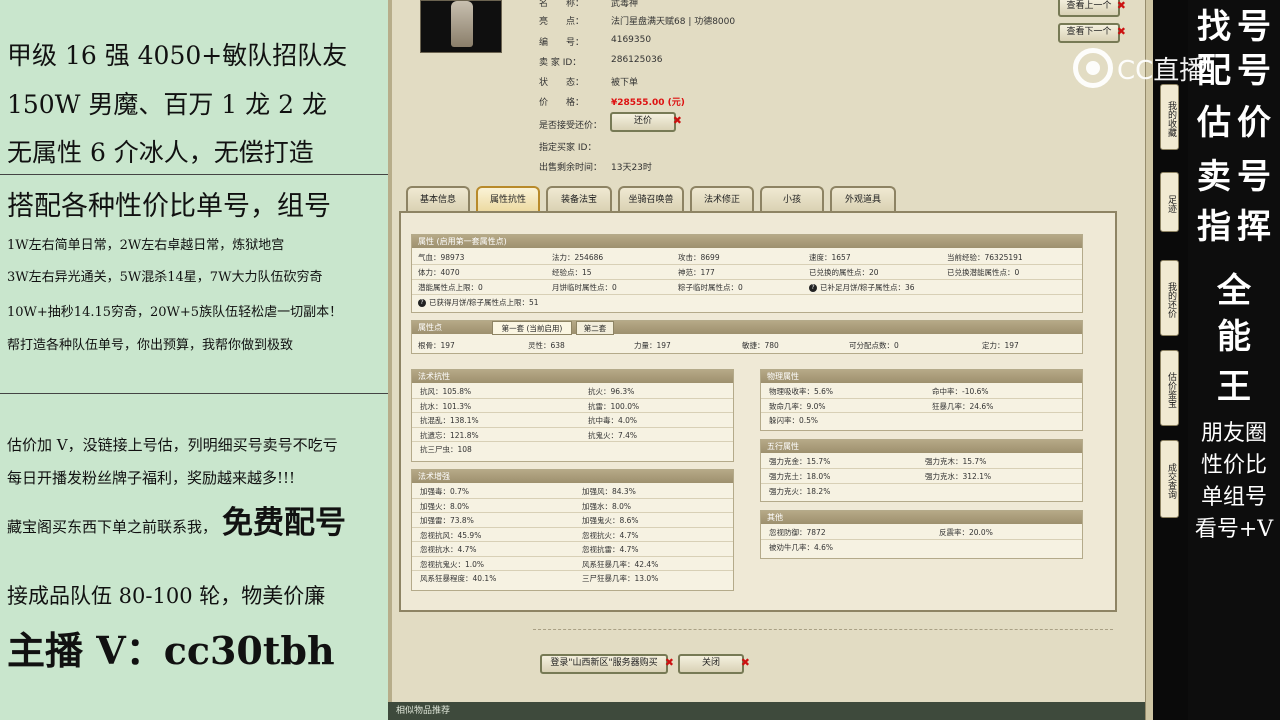 Image resolution: width=1280 pixels, height=720 pixels. Describe the element at coordinates (1214, 177) in the screenshot. I see `overlay-char: 卖` at that location.